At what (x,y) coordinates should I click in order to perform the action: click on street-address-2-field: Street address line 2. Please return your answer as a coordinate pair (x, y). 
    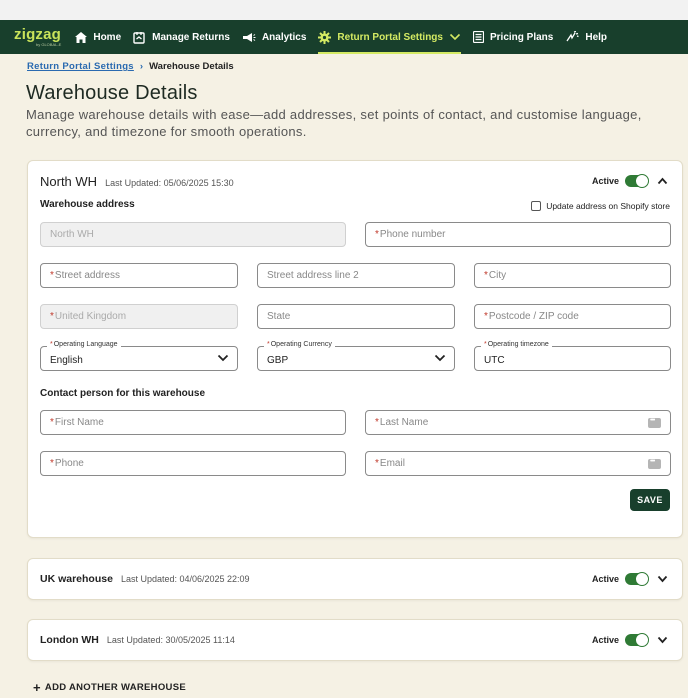
    Looking at the image, I should click on (356, 275).